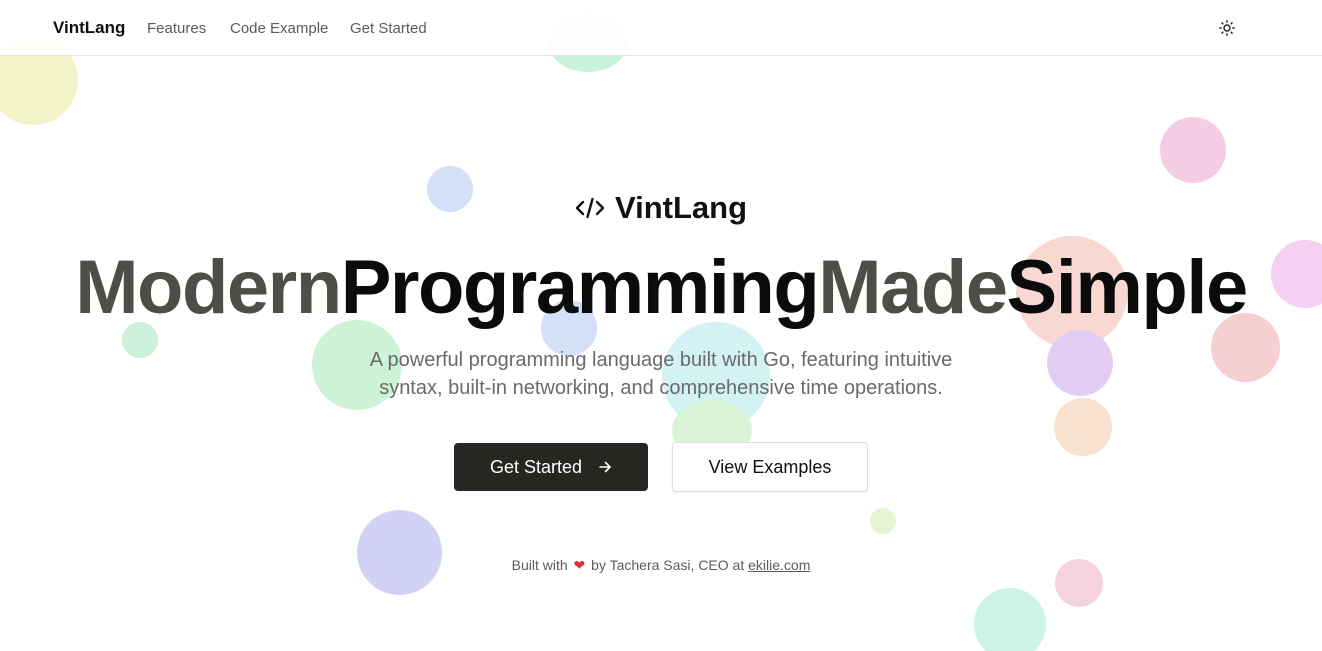 The image size is (1322, 651). What do you see at coordinates (590, 208) in the screenshot?
I see `code-icon` at bounding box center [590, 208].